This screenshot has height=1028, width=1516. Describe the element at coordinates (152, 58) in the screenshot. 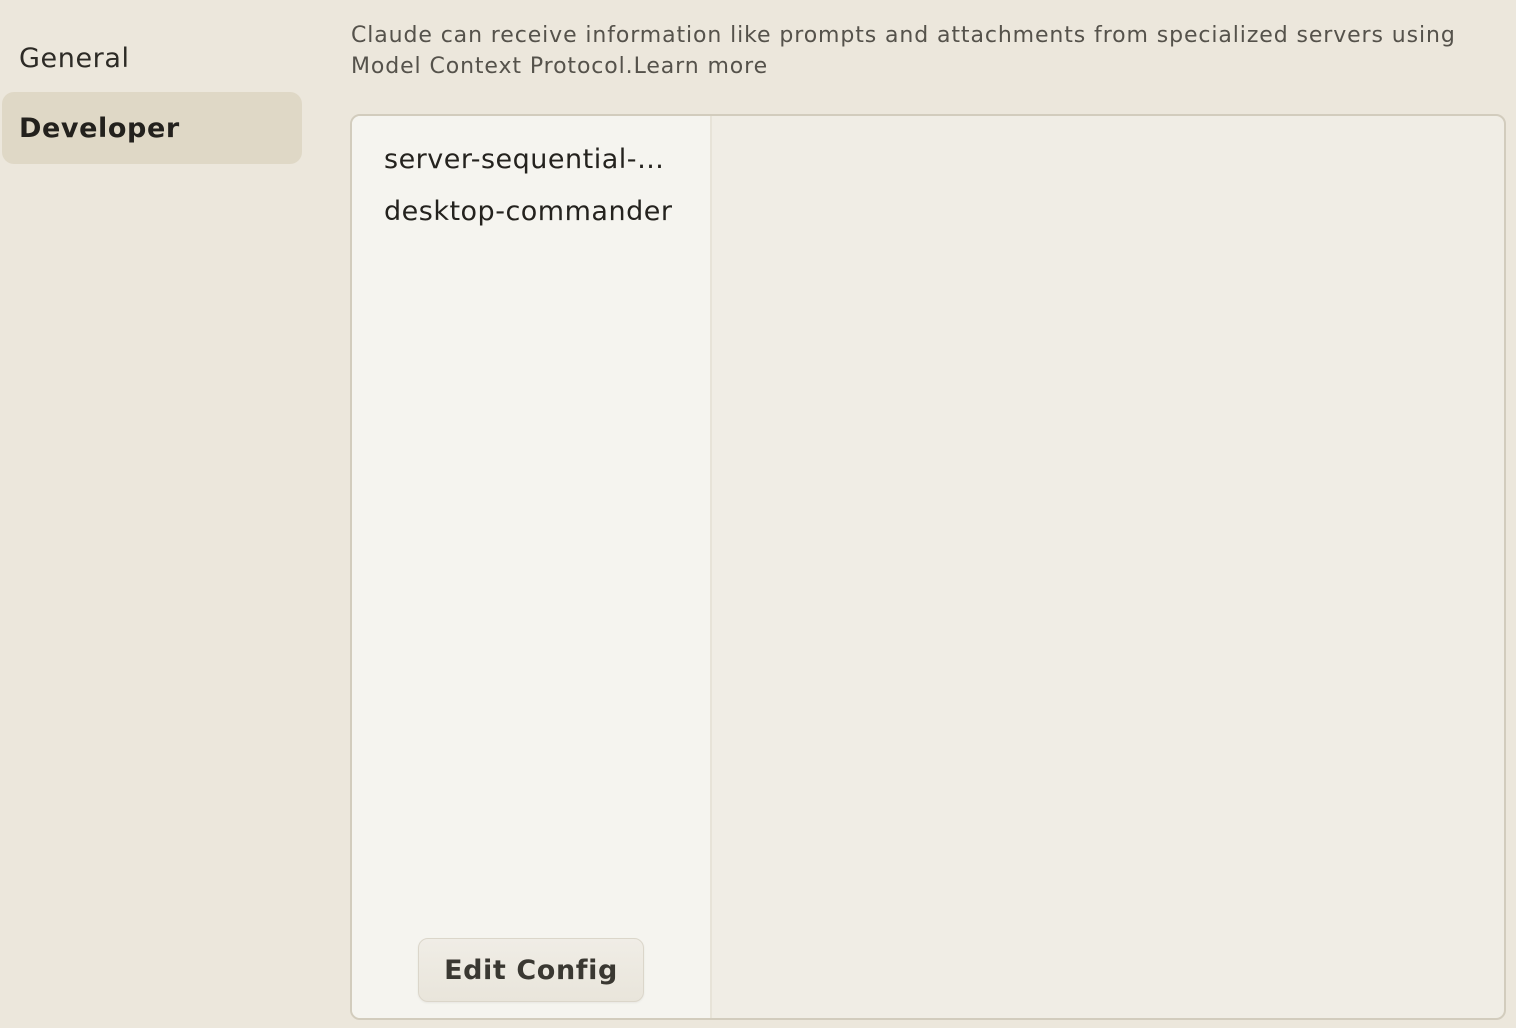

I see `sidebar-item-general: General` at that location.